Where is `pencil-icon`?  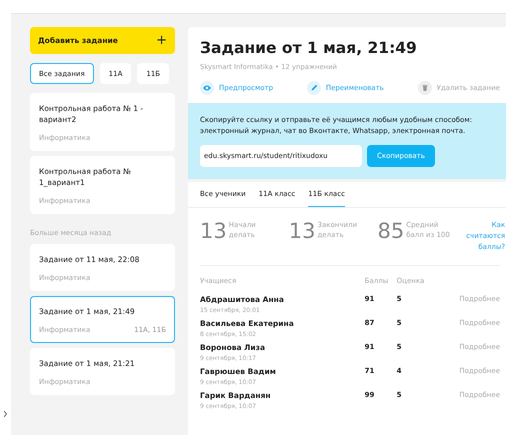 pencil-icon is located at coordinates (313, 88).